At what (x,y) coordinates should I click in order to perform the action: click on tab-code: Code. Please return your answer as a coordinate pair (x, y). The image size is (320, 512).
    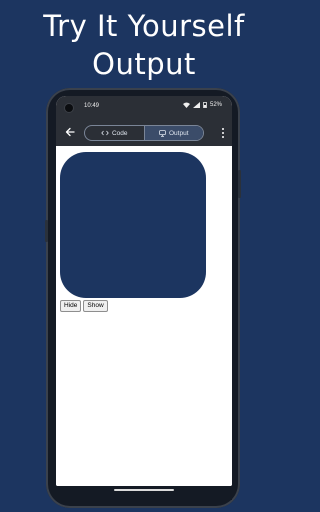
    Looking at the image, I should click on (114, 133).